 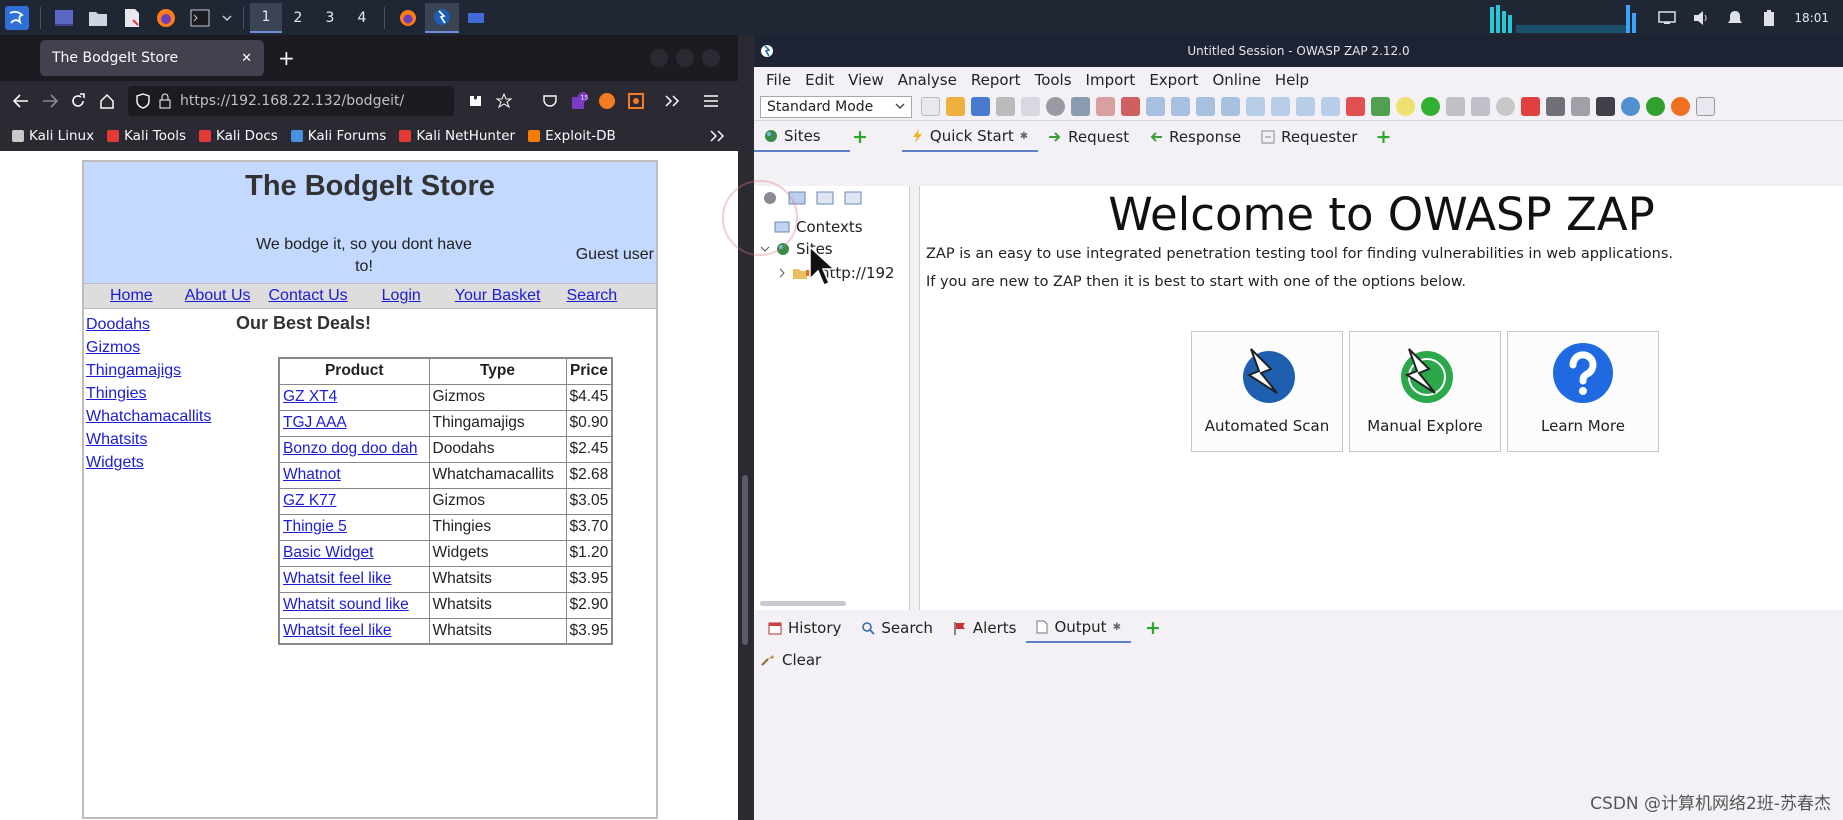 I want to click on layout-4-icon, so click(x=1230, y=106).